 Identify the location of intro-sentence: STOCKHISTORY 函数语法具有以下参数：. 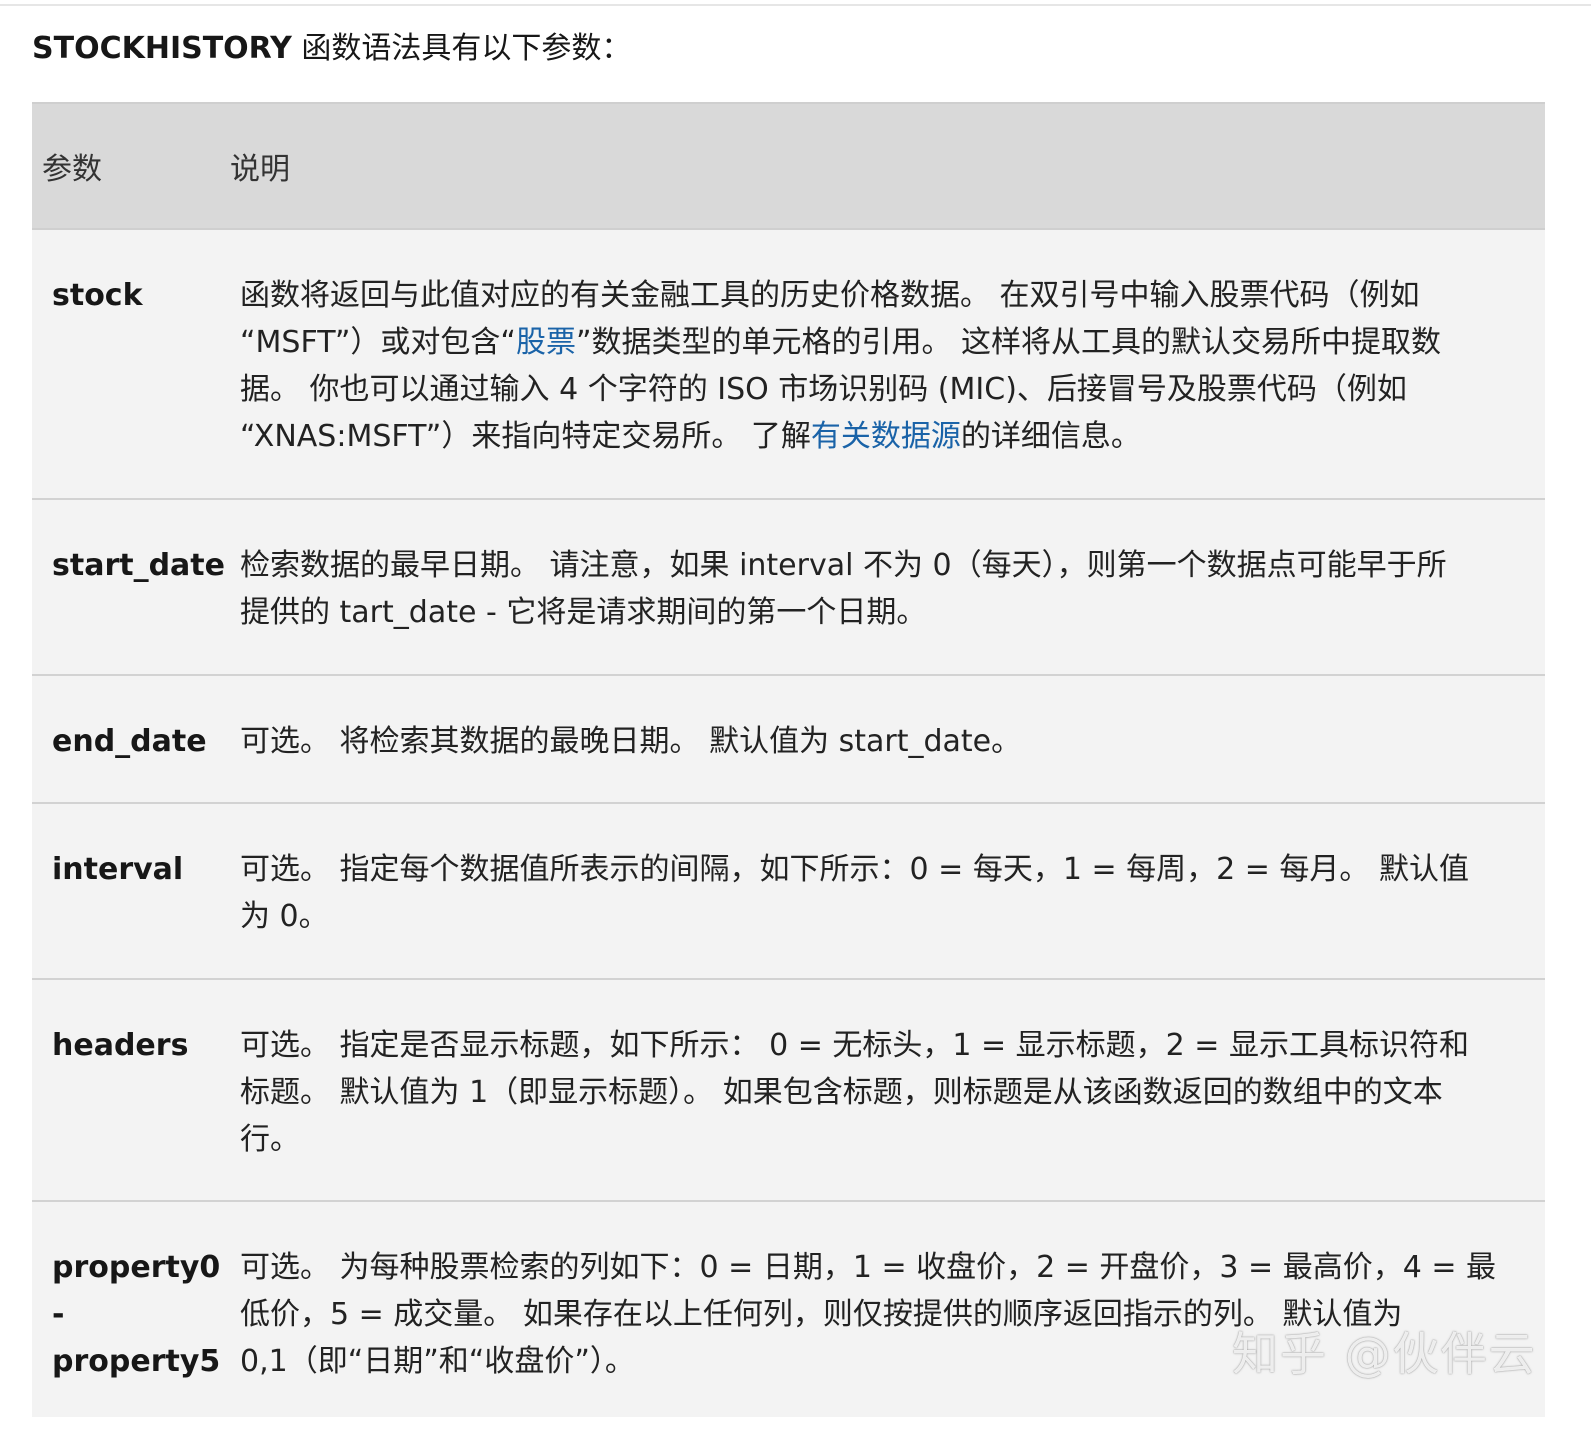
(331, 49).